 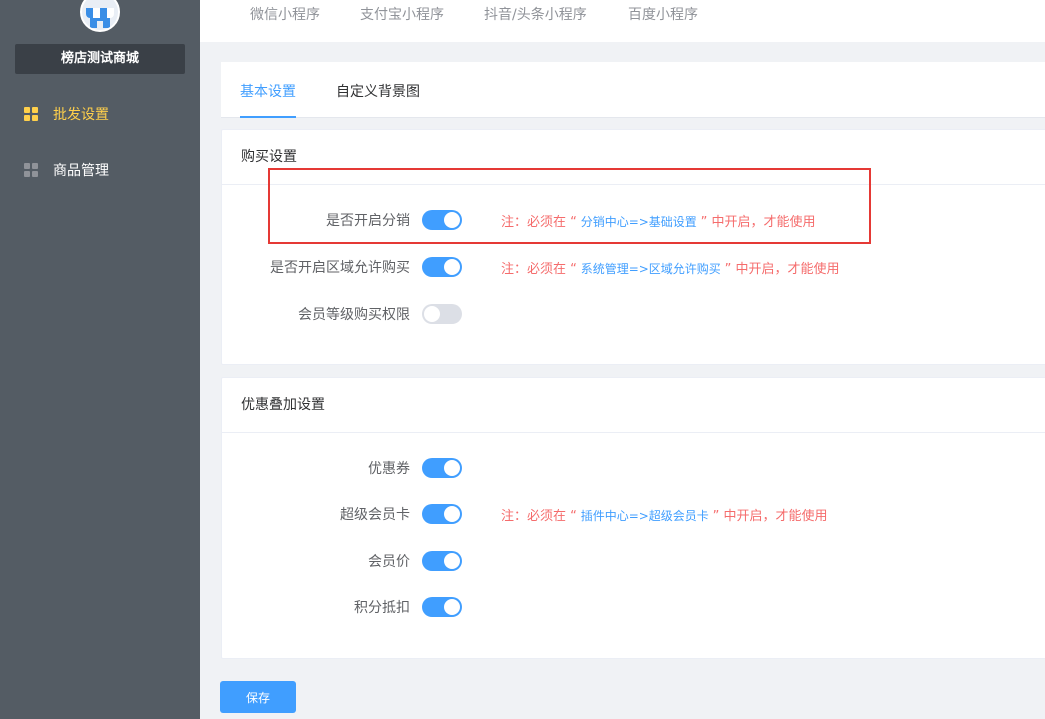 What do you see at coordinates (639, 222) in the screenshot?
I see `note-link: 分销中心=>基础设置` at bounding box center [639, 222].